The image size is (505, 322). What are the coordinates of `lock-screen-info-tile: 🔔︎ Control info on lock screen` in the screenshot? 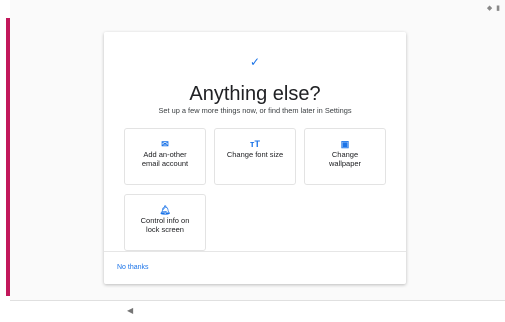 It's located at (165, 222).